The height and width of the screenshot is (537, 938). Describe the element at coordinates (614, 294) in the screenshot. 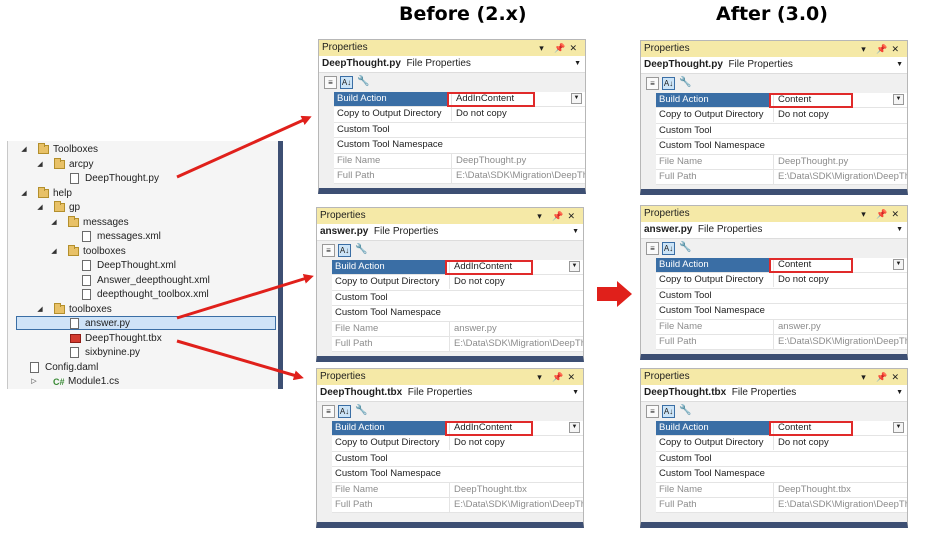

I see `big-arrow-before-to-after` at that location.